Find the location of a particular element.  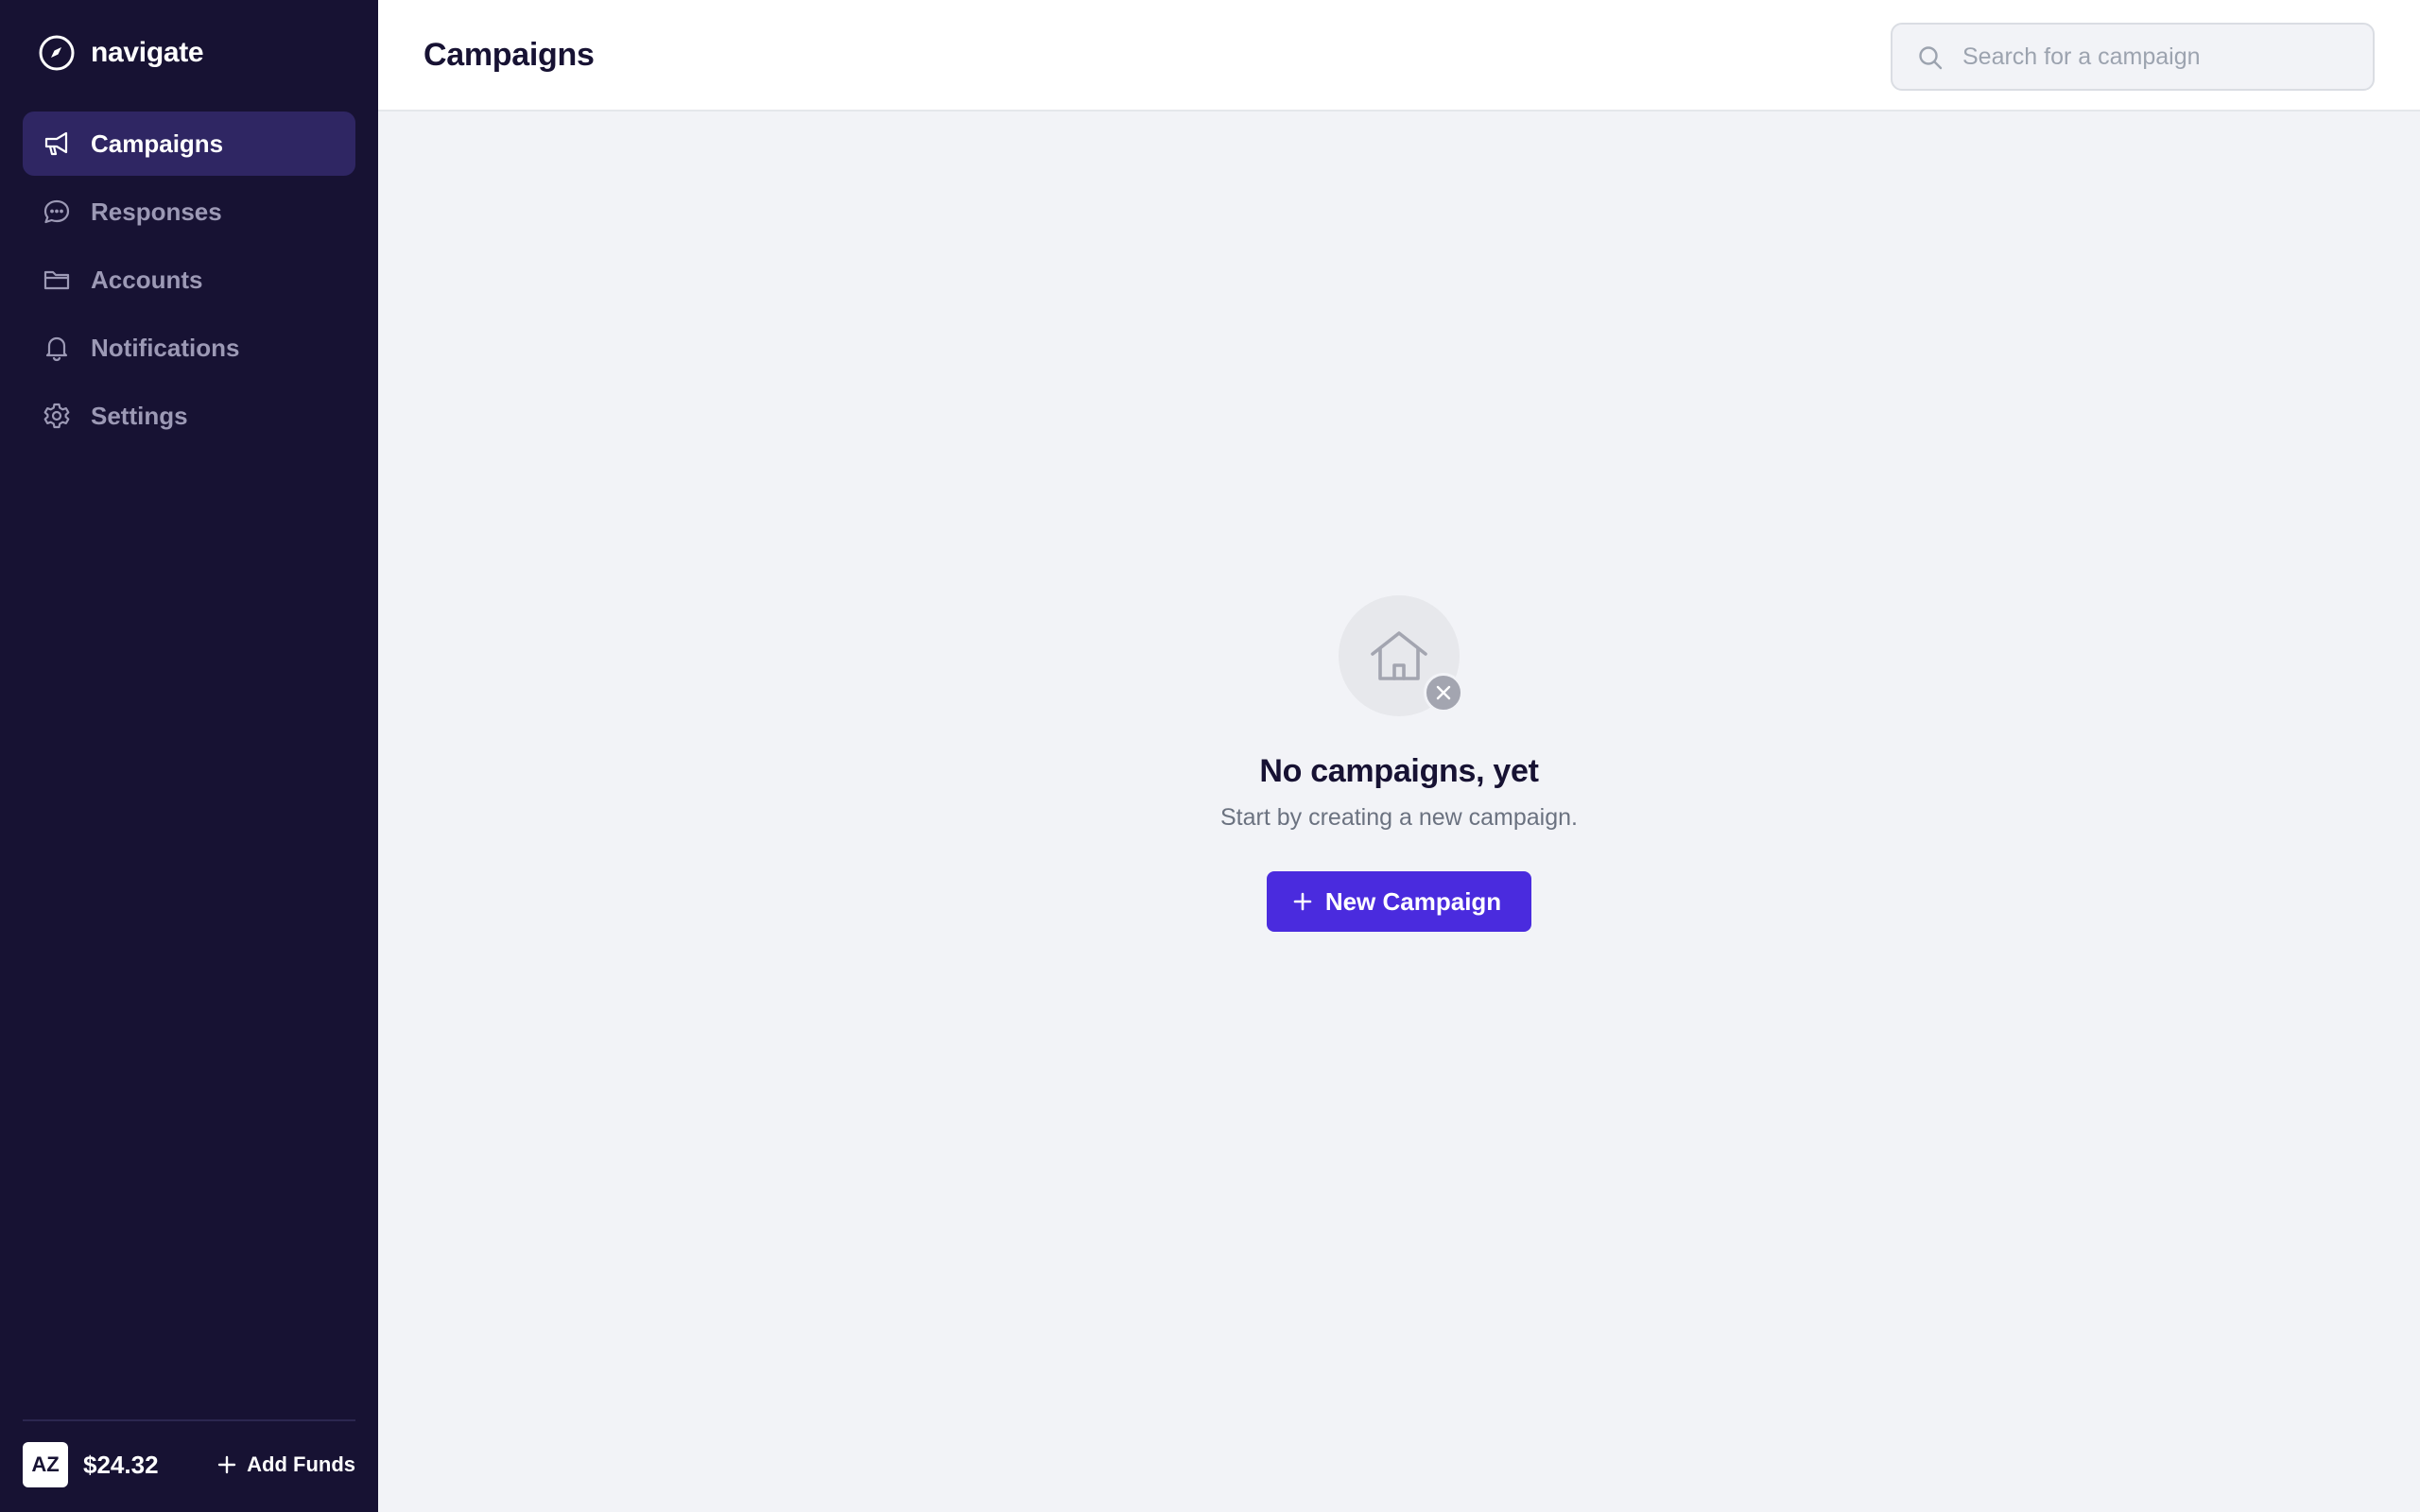

sidebar-footer: AZ $24.32 Add Funds is located at coordinates (189, 1465).